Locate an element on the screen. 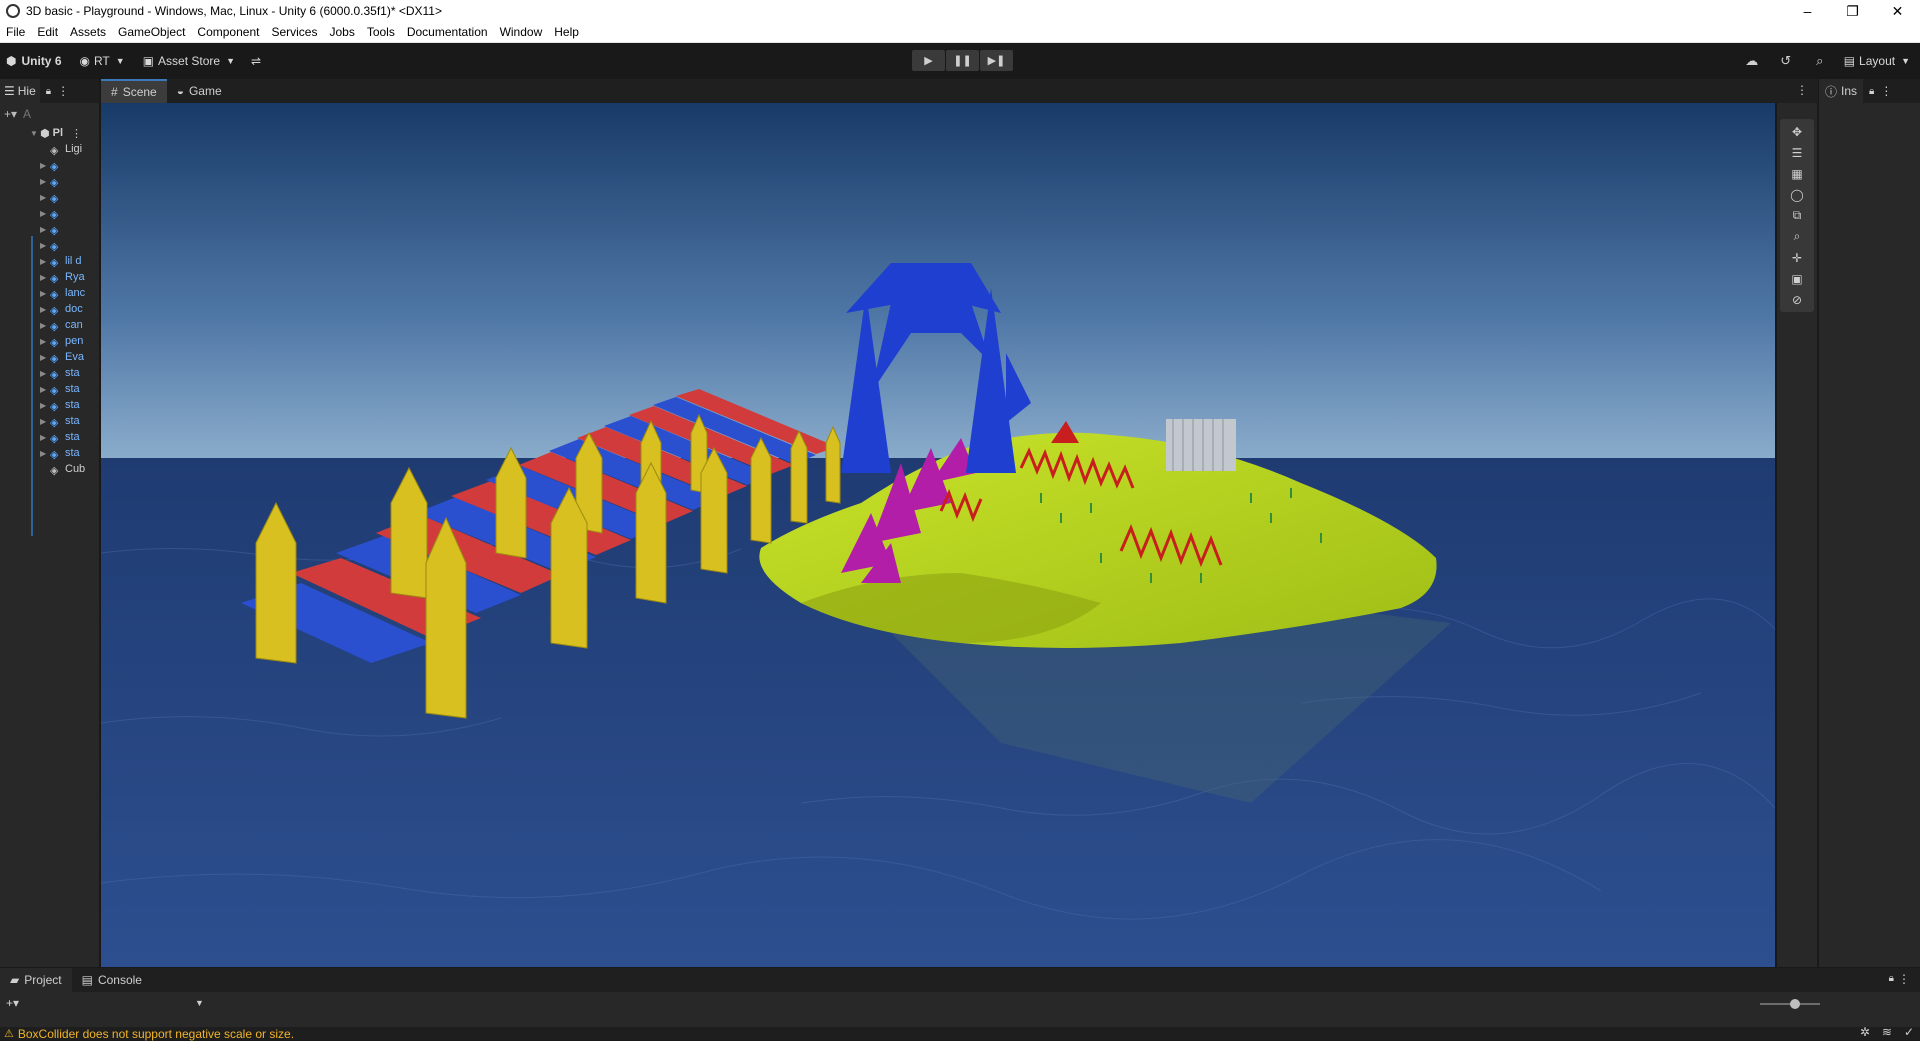 The width and height of the screenshot is (1920, 1041). search-icon: ⌕ is located at coordinates (1820, 61).